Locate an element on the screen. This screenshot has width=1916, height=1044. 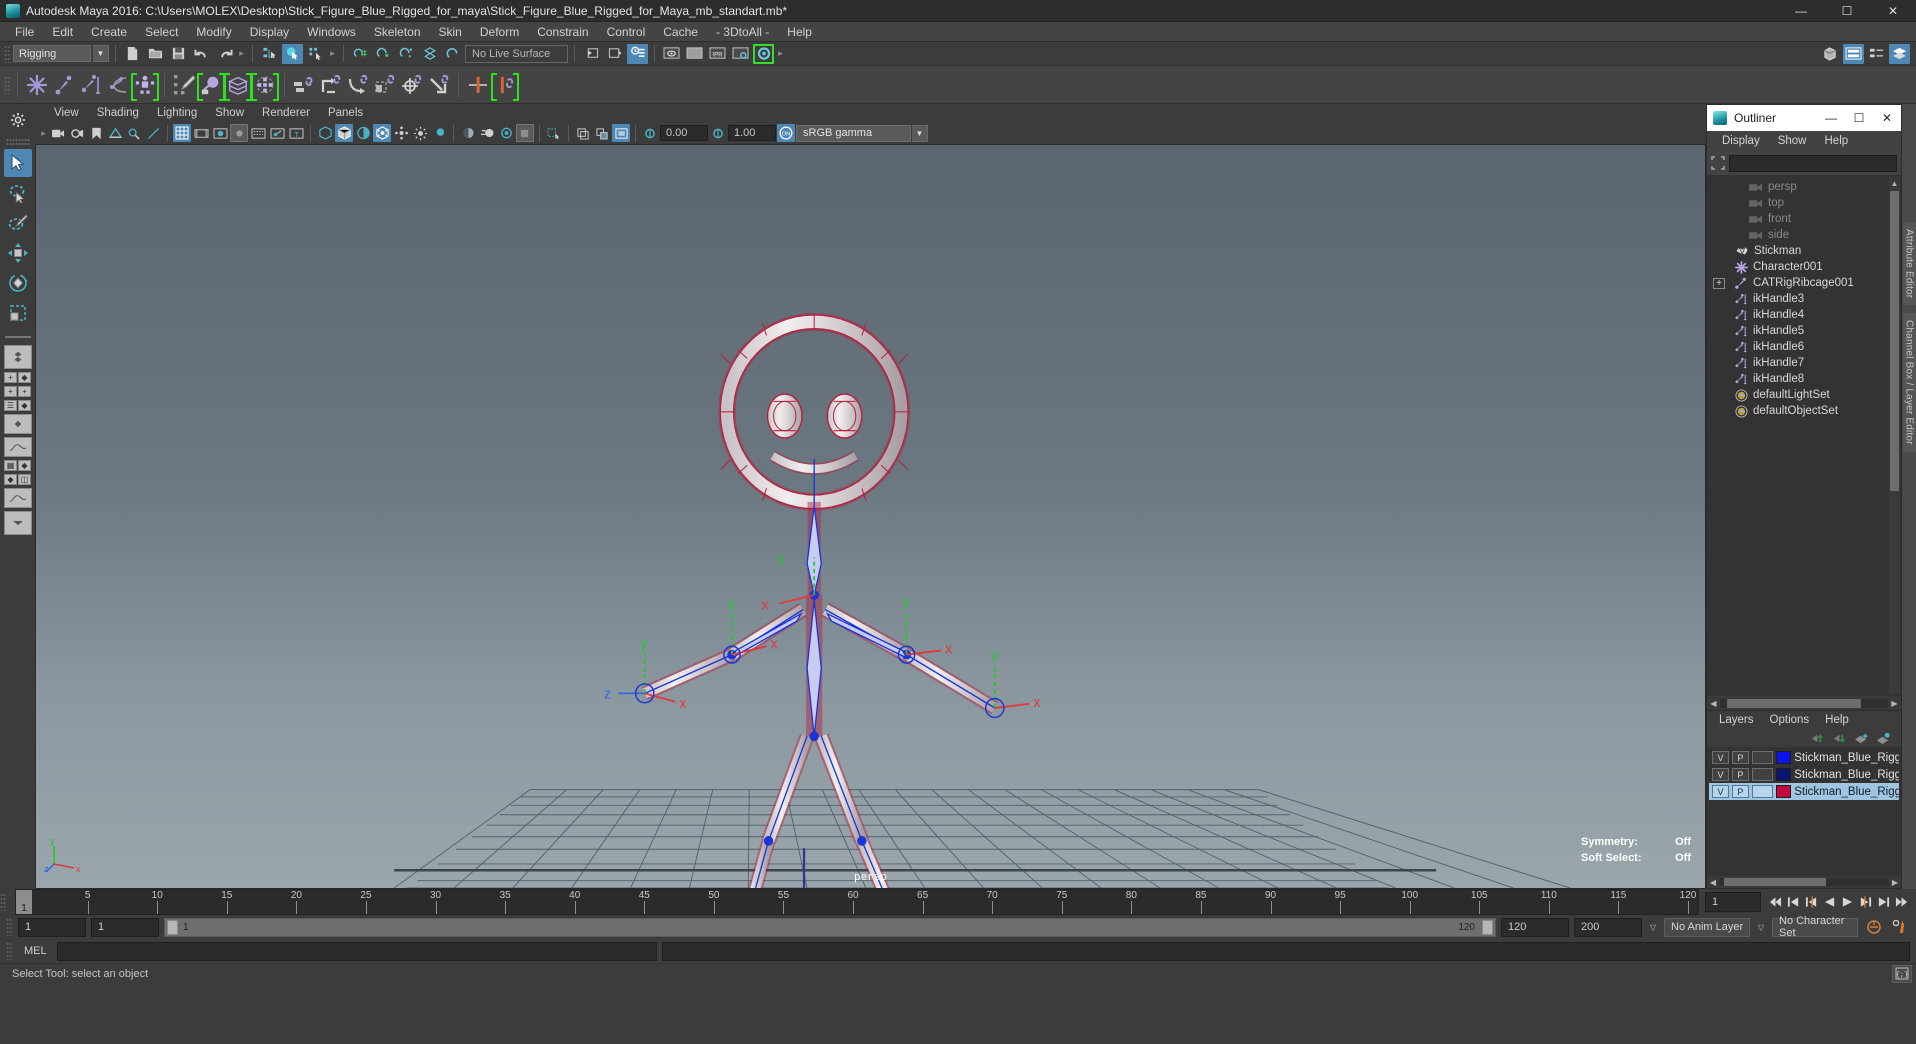
joint-chain-icon is located at coordinates (64, 85).